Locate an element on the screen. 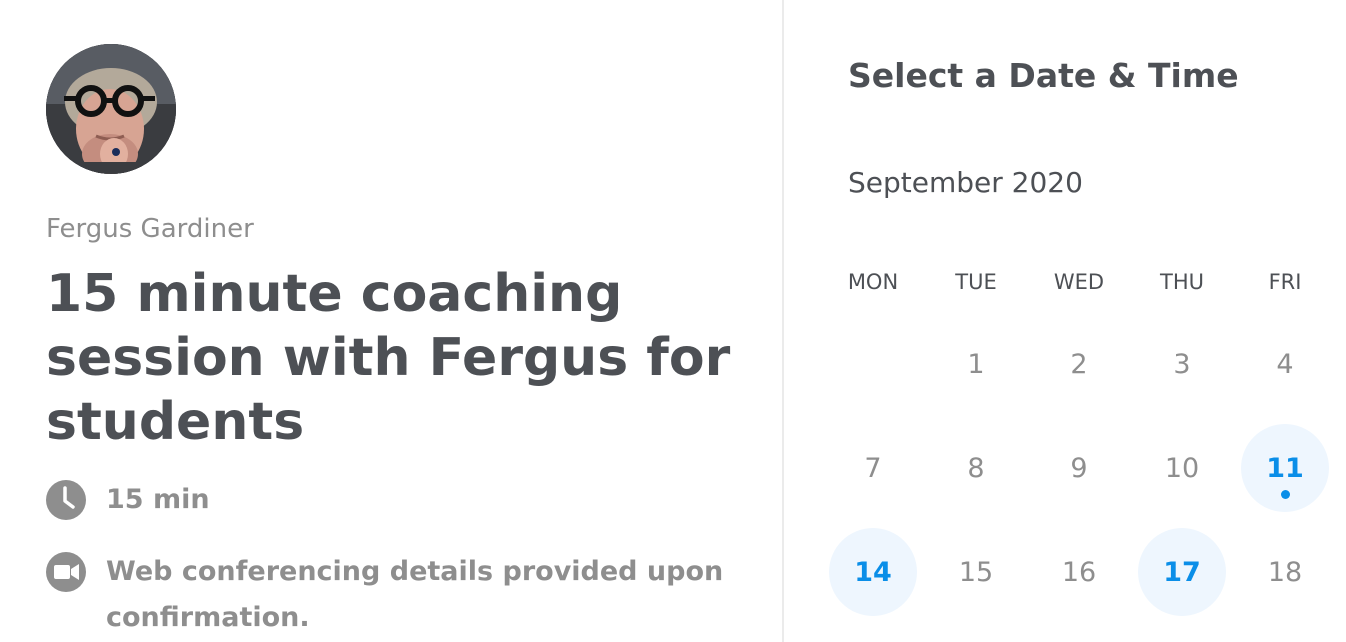 The image size is (1346, 642). calendar-day-15: 15 is located at coordinates (976, 572).